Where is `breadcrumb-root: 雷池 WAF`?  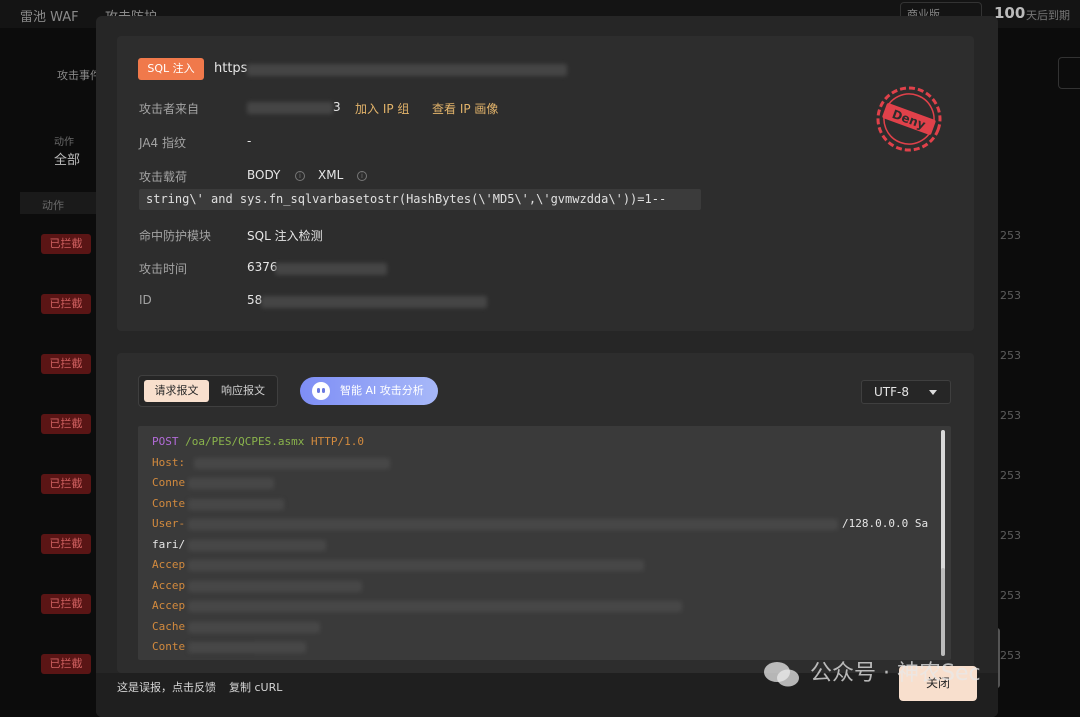 breadcrumb-root: 雷池 WAF is located at coordinates (49, 15).